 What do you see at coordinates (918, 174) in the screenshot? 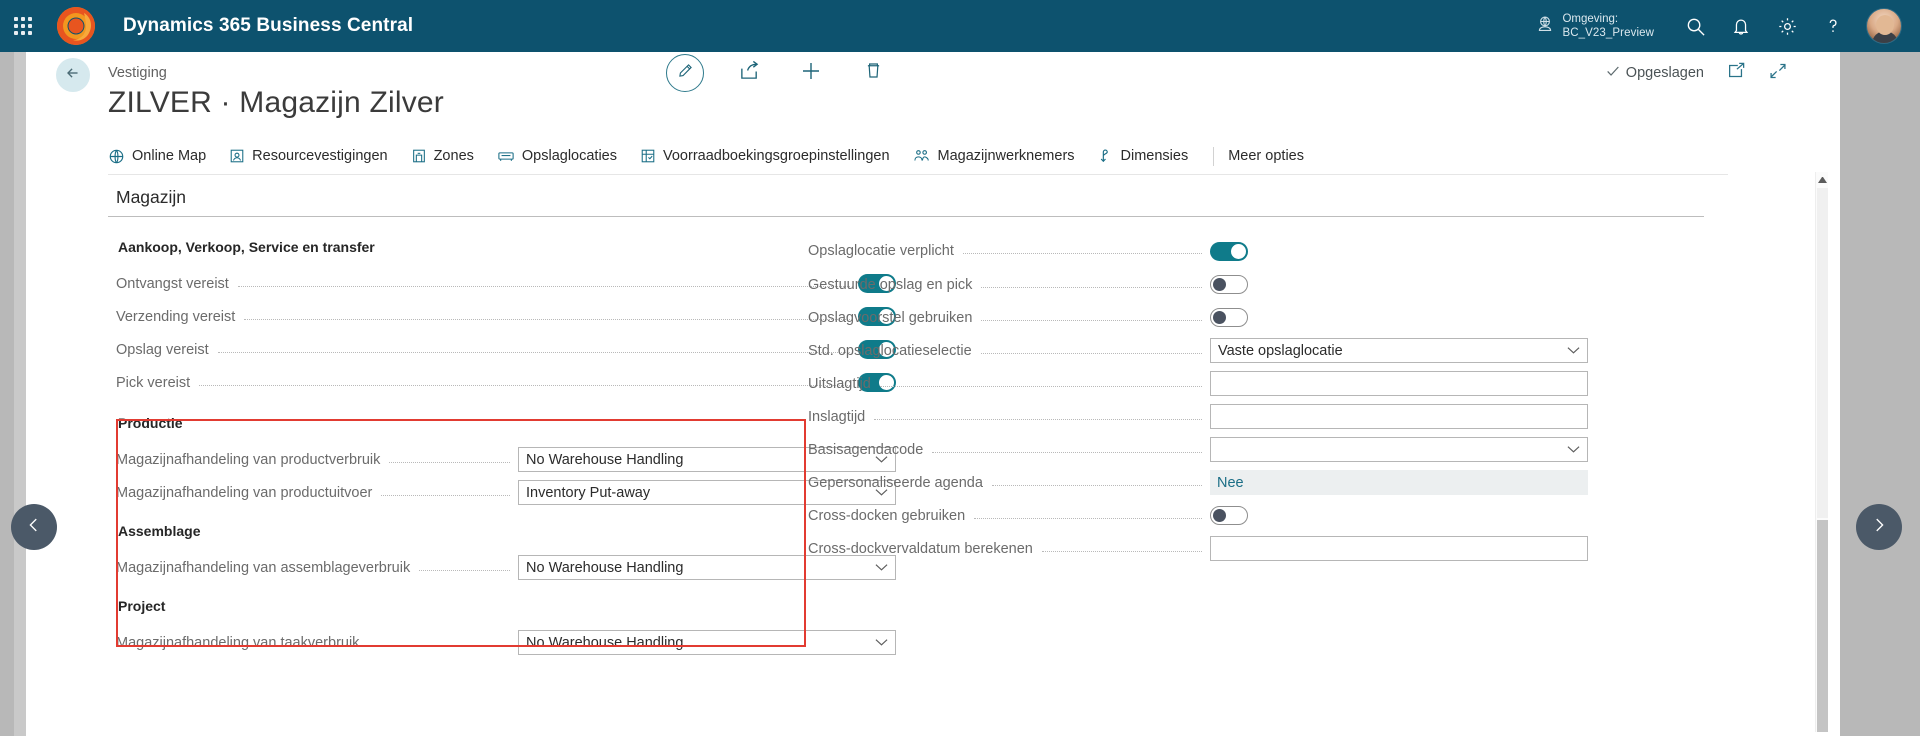
I see `action-bar-divider` at bounding box center [918, 174].